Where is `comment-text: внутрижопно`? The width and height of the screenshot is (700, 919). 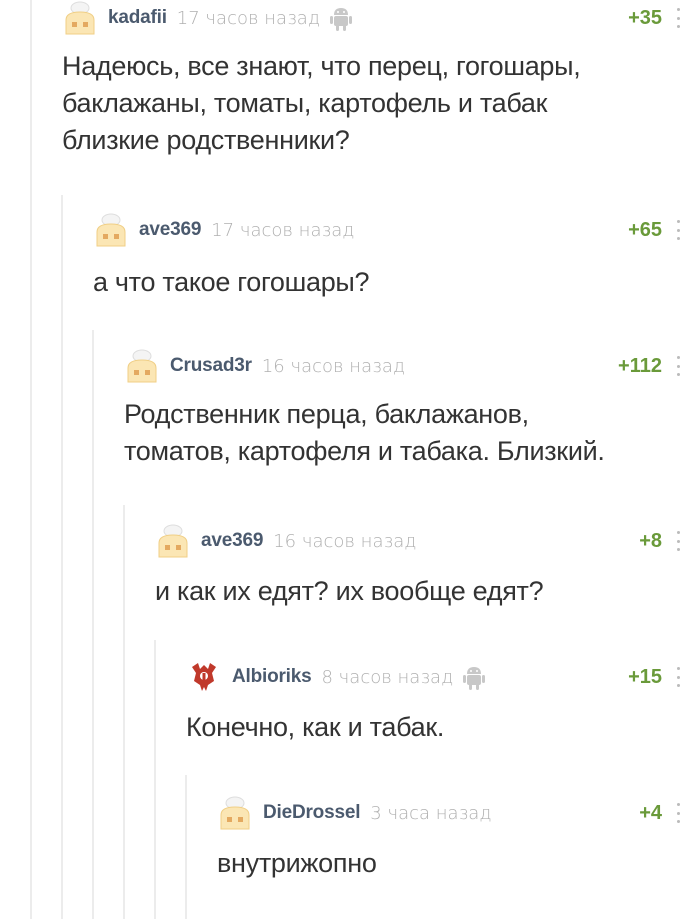
comment-text: внутрижопно is located at coordinates (297, 863).